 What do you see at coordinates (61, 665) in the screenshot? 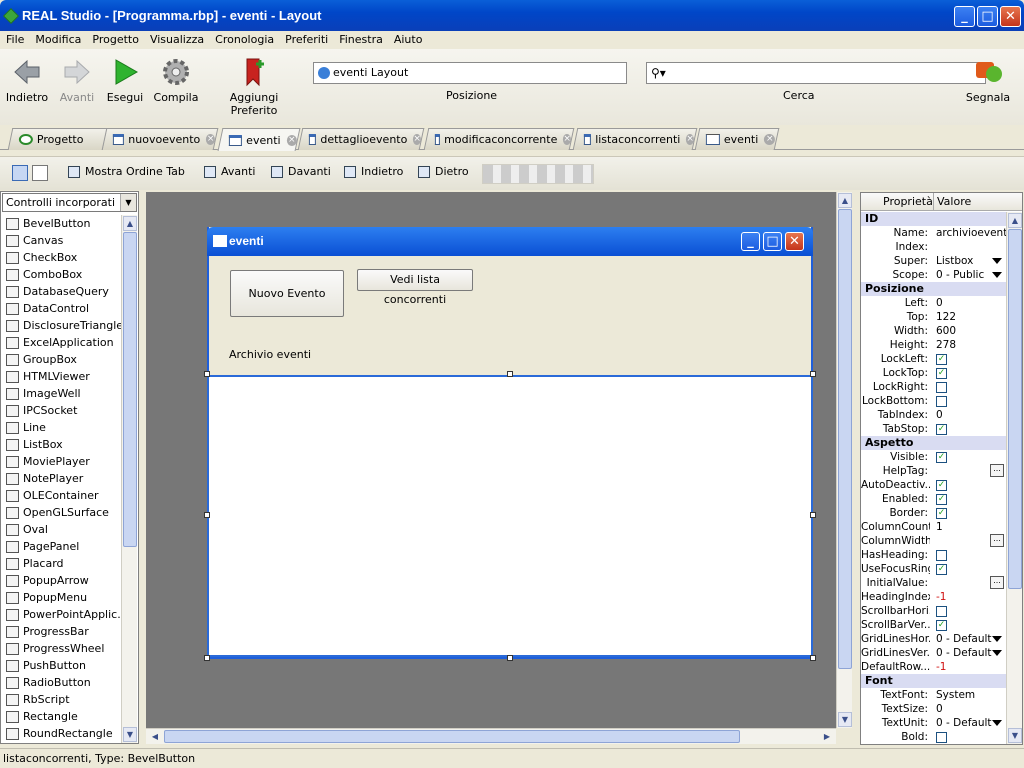
I see `control-item: PushButton` at bounding box center [61, 665].